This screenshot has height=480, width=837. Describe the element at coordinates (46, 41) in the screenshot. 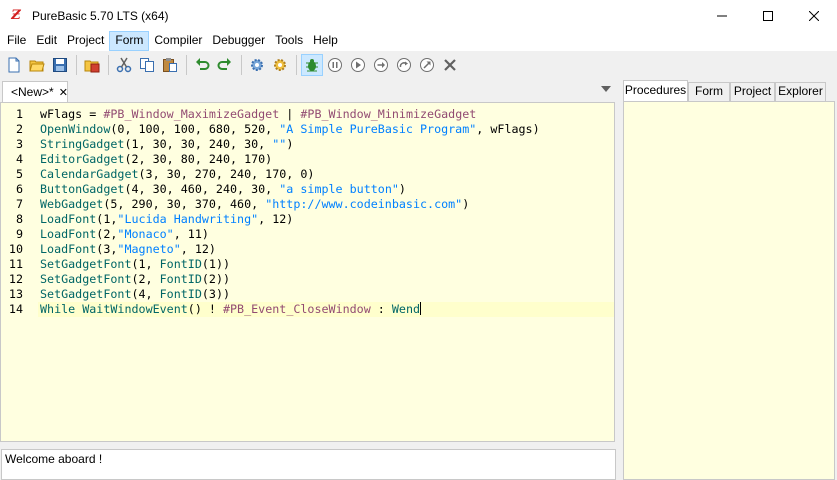

I see `menu-edit: Edit` at that location.